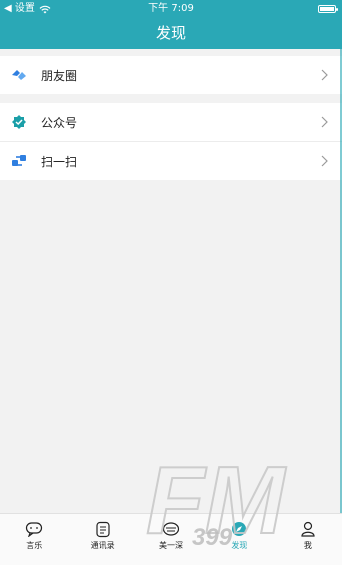 The image size is (342, 565). I want to click on list-item-scan: 扫一扫, so click(171, 161).